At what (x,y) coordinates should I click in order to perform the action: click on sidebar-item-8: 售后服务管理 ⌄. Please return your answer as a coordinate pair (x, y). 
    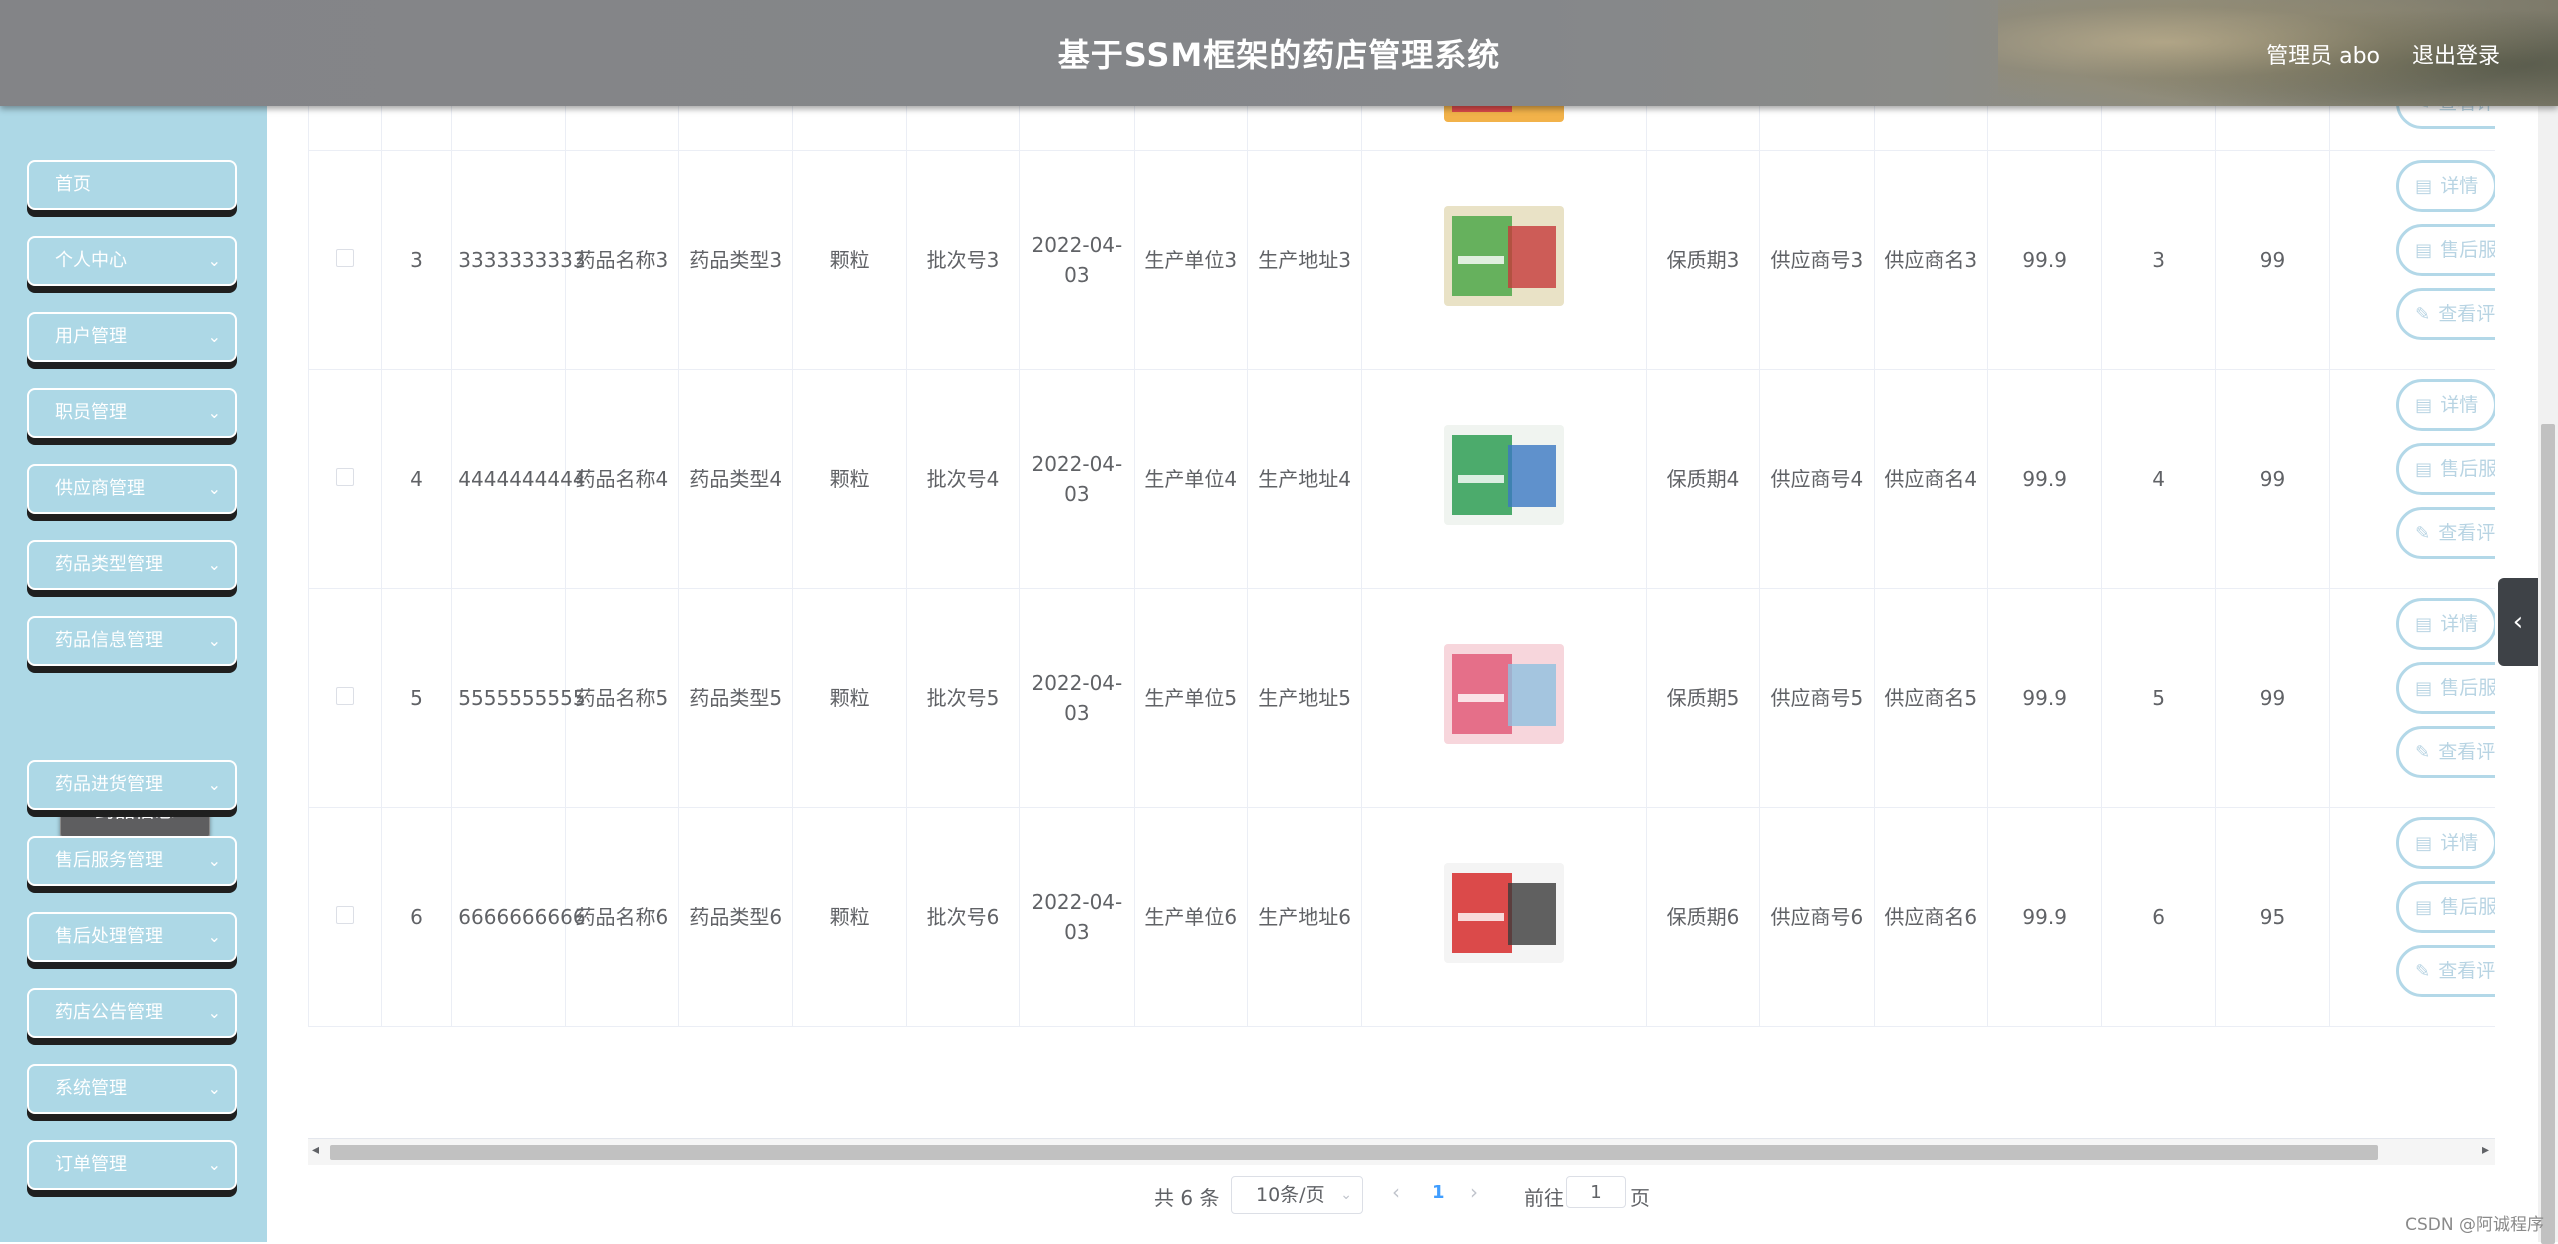
    Looking at the image, I should click on (132, 861).